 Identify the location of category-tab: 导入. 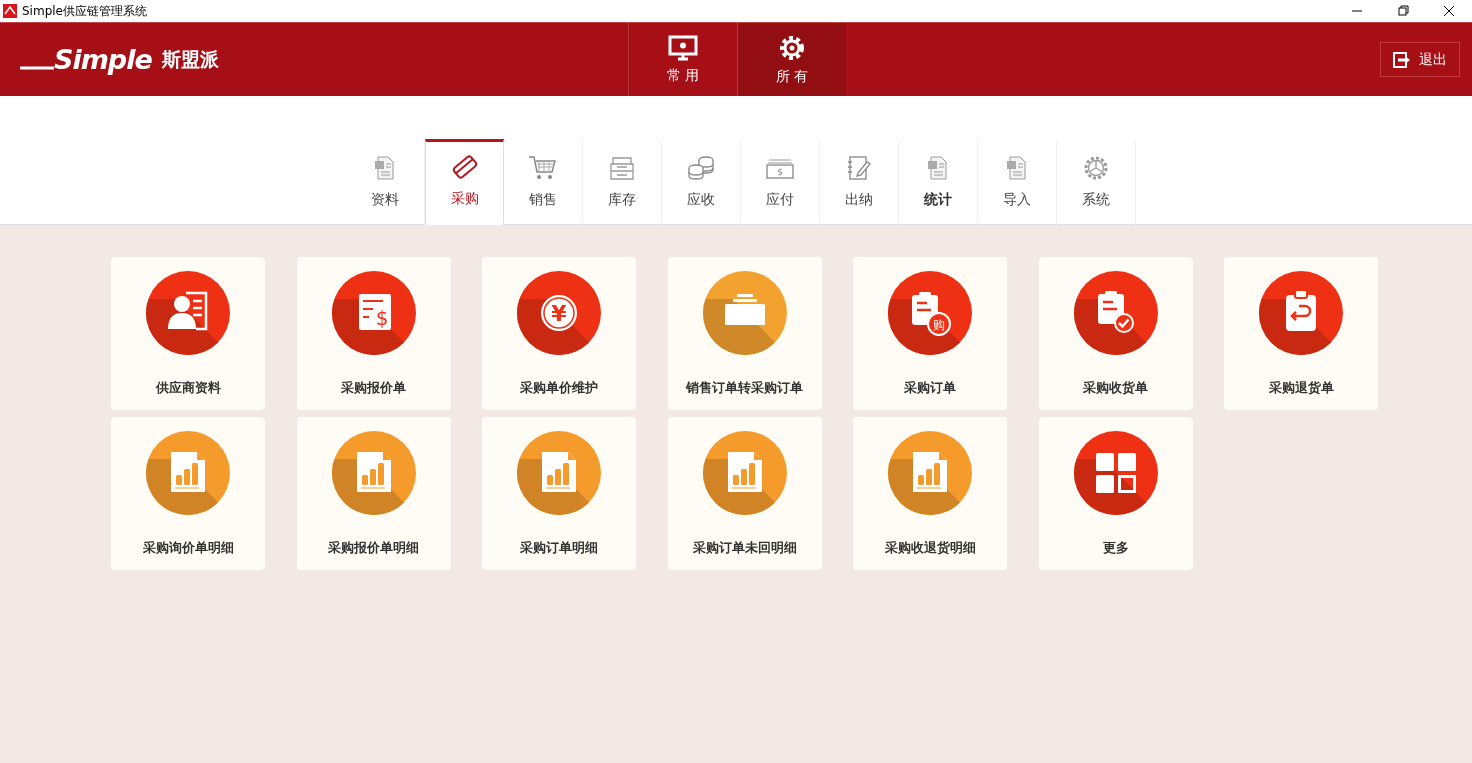
(1017, 182).